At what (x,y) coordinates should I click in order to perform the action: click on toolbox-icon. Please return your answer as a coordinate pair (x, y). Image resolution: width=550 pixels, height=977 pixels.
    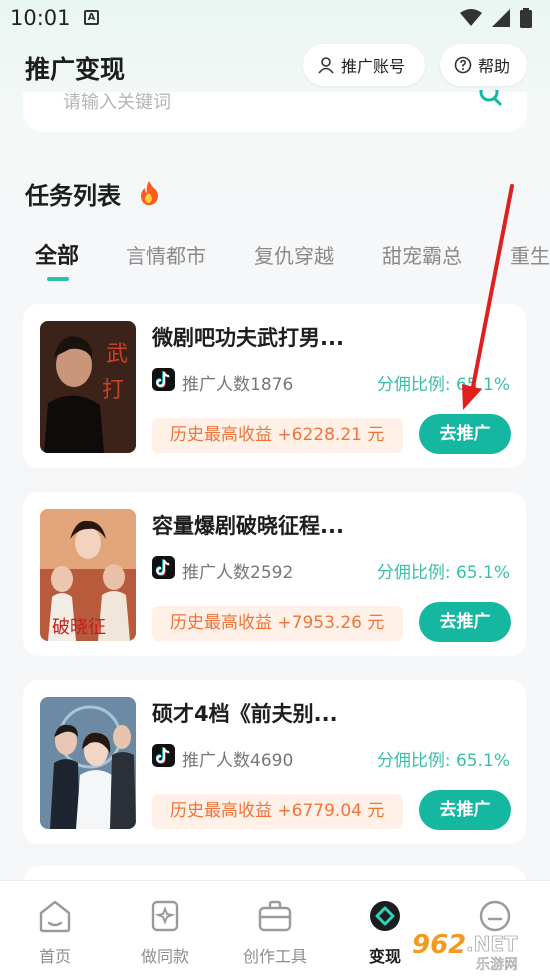
    Looking at the image, I should click on (275, 916).